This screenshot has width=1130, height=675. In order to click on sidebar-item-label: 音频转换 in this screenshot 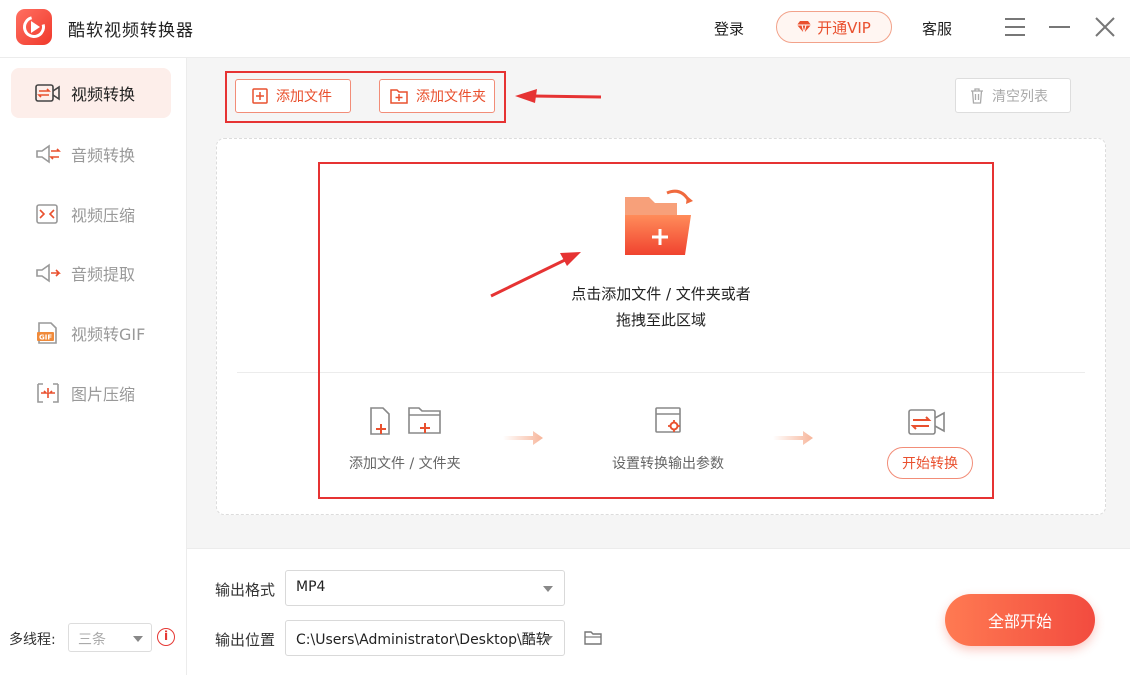, I will do `click(103, 155)`.